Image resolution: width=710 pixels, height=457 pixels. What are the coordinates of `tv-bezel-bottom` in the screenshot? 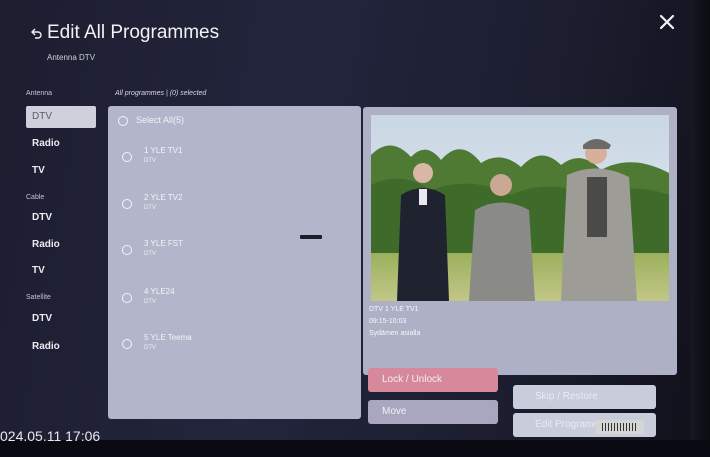 It's located at (355, 448).